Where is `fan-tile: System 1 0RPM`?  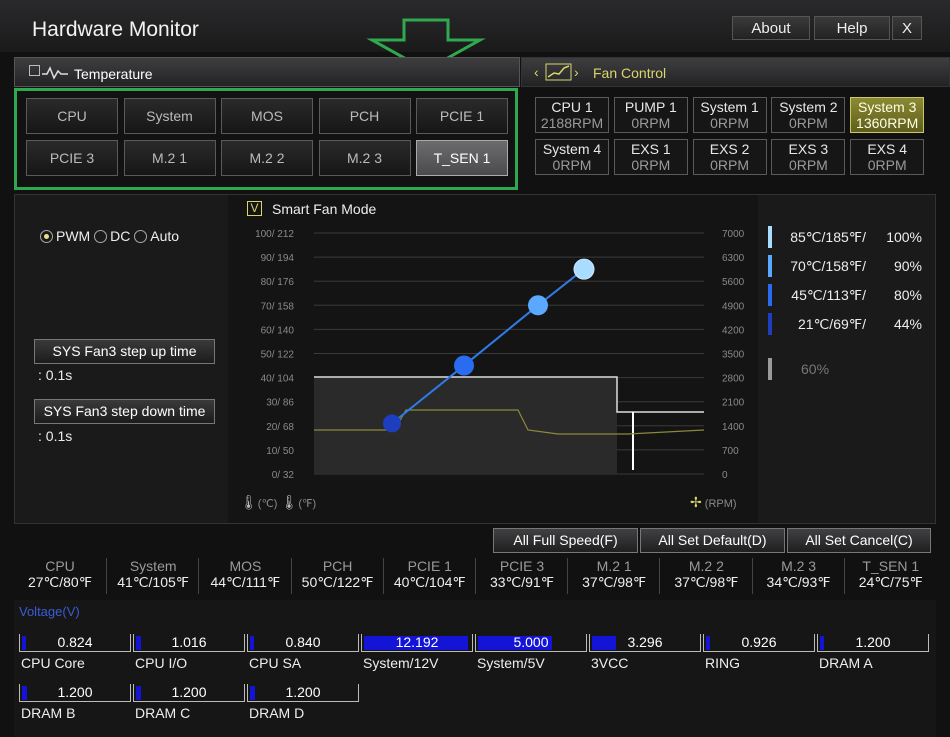
fan-tile: System 1 0RPM is located at coordinates (729, 115).